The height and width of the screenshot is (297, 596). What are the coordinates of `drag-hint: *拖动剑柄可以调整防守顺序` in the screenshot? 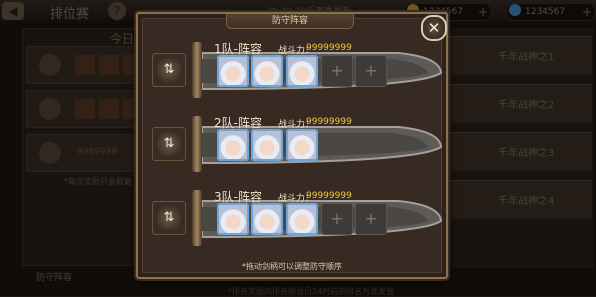 It's located at (292, 266).